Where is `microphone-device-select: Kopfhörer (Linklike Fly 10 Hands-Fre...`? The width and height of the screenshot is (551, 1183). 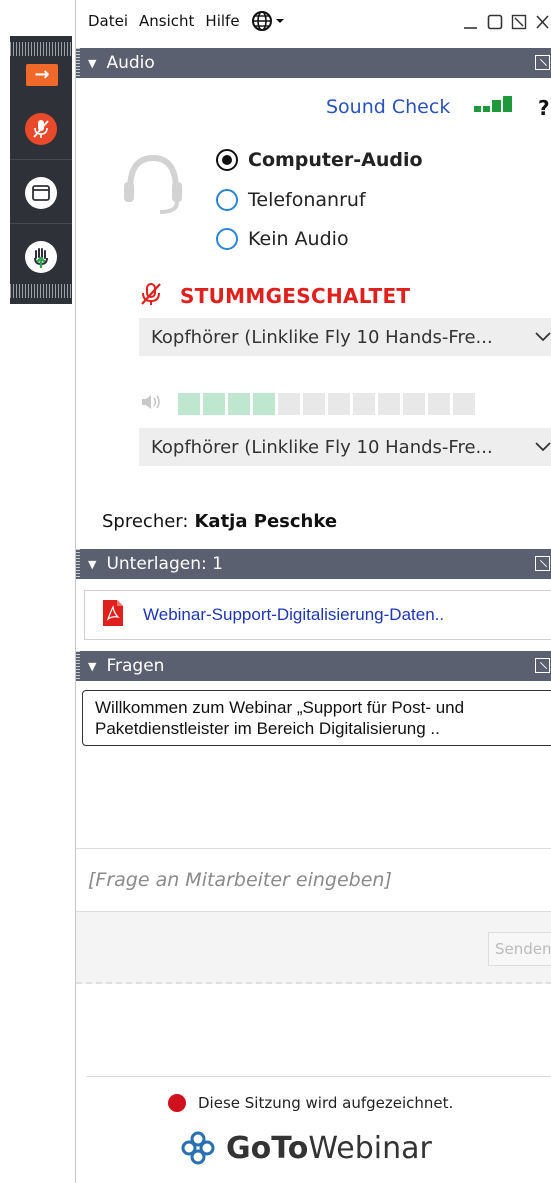 microphone-device-select: Kopfhörer (Linklike Fly 10 Hands-Fre... is located at coordinates (345, 337).